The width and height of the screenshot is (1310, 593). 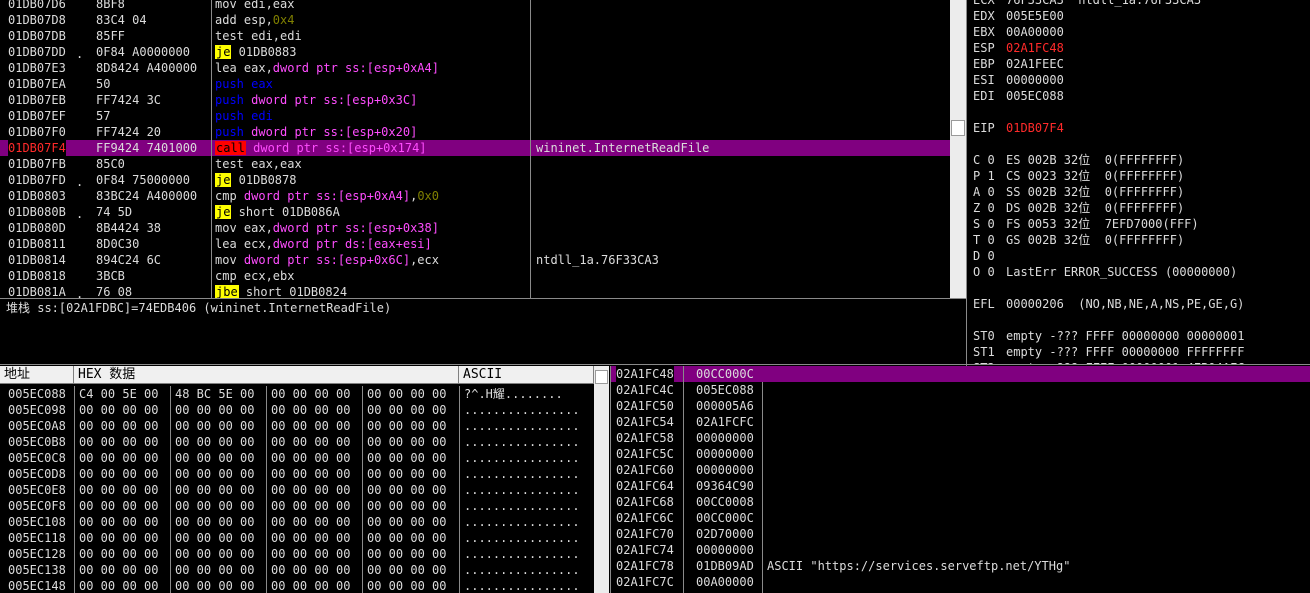 I want to click on register-value: 02A1FC48, so click(x=1035, y=48).